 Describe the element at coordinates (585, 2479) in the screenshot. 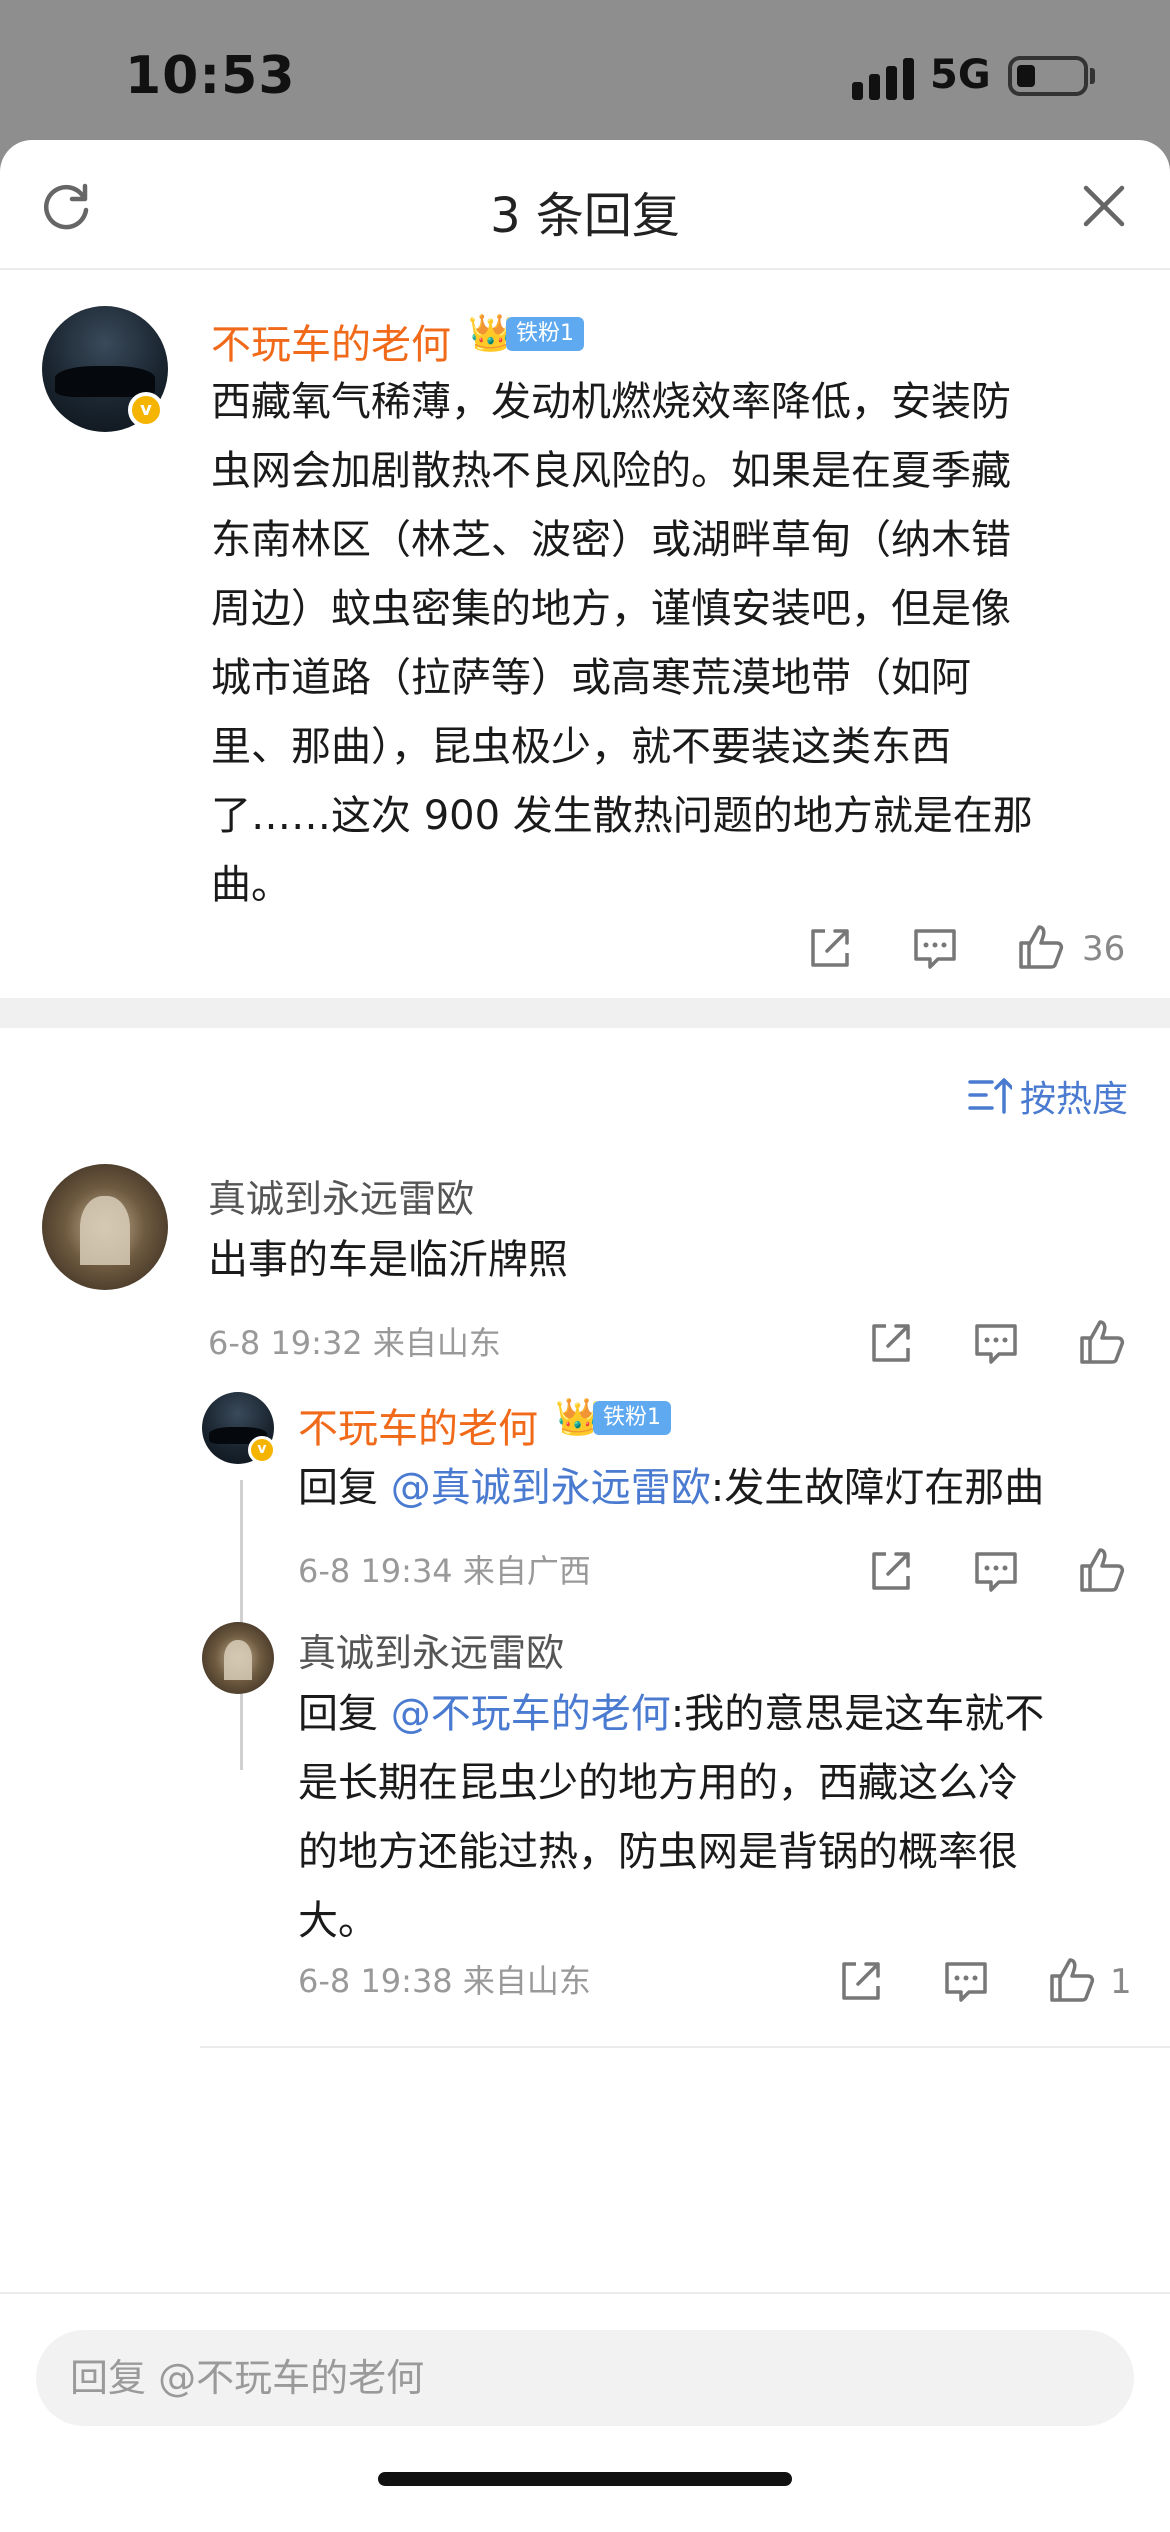

I see `home-indicator` at that location.